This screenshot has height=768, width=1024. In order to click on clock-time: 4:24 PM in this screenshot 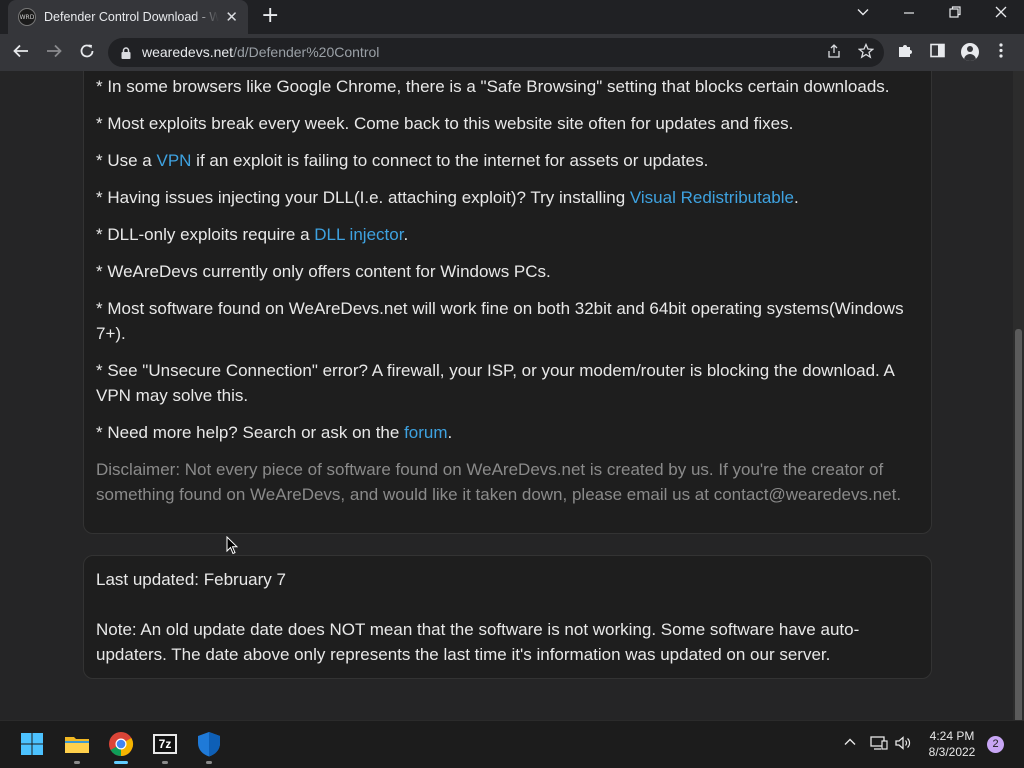, I will do `click(952, 736)`.